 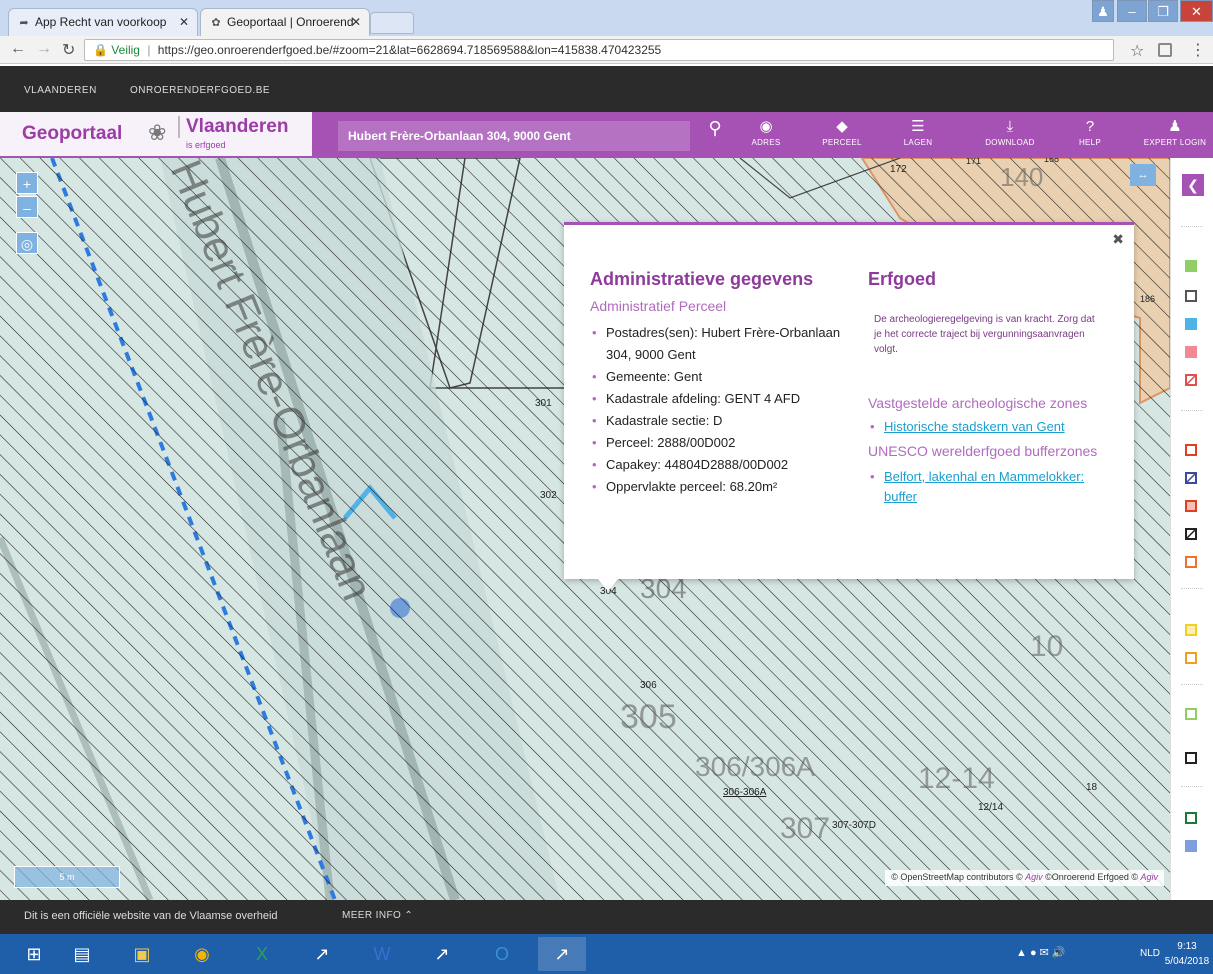 I want to click on brand: Geoportaal ❀ Vlaanderen is erfgoed, so click(x=156, y=135).